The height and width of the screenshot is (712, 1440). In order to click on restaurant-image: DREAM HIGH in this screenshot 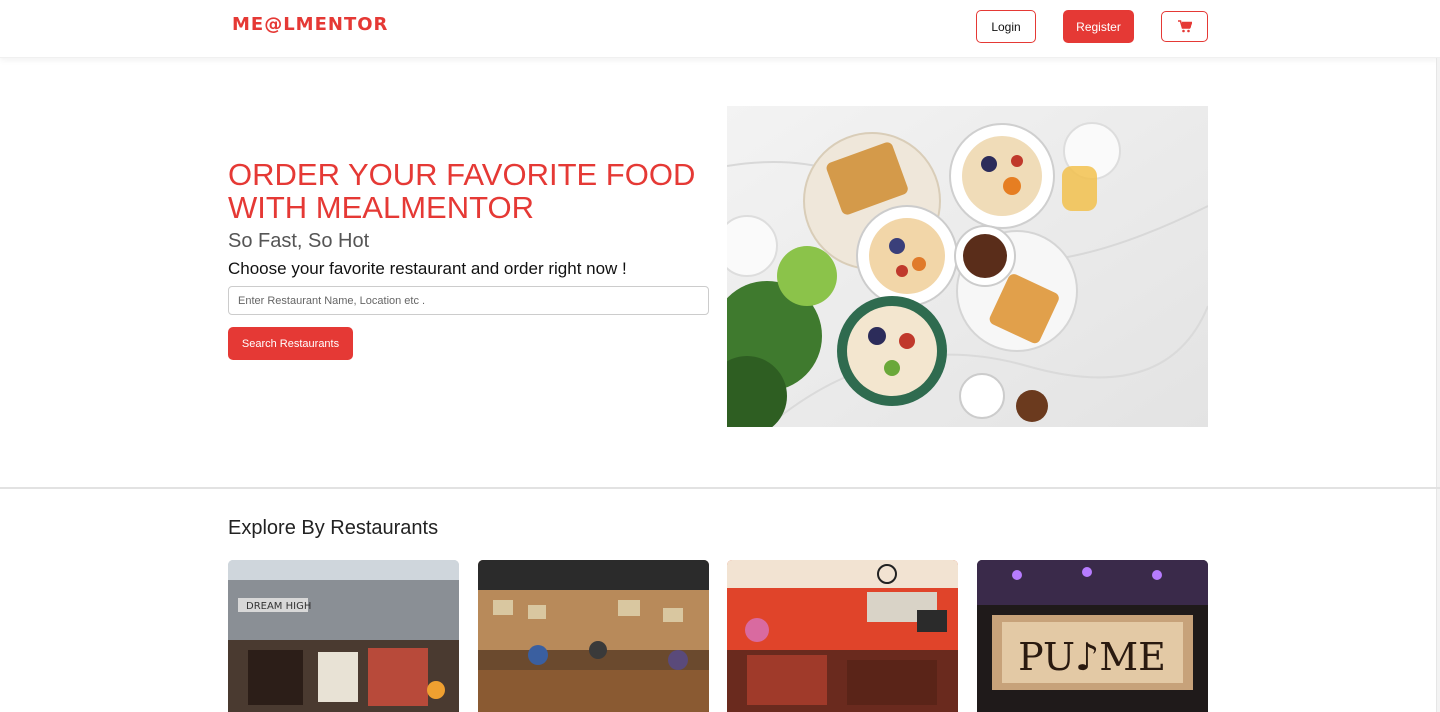, I will do `click(343, 636)`.